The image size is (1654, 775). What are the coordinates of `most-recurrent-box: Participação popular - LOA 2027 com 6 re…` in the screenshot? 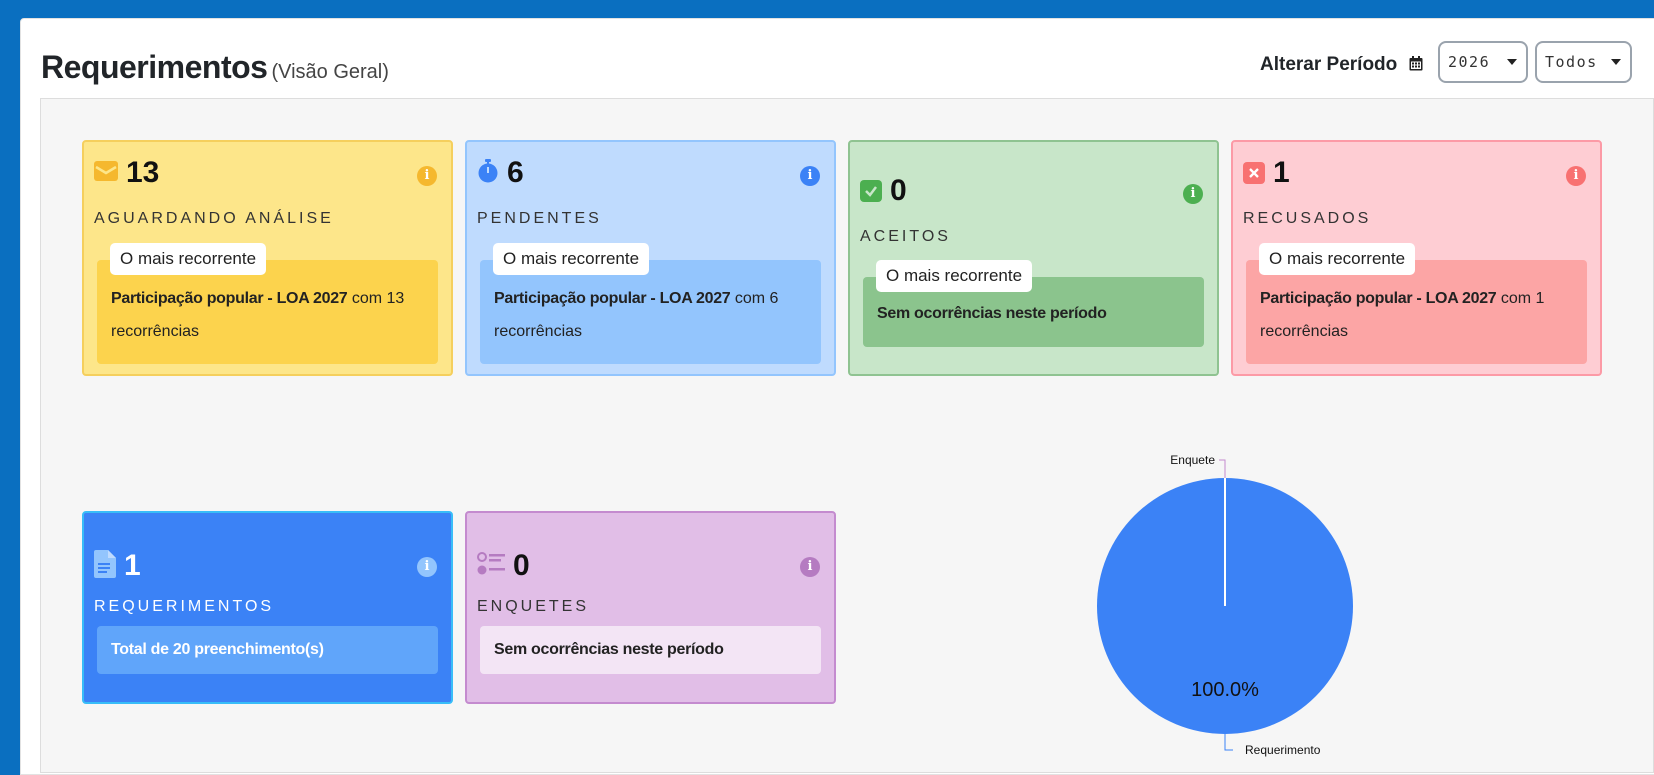 It's located at (650, 312).